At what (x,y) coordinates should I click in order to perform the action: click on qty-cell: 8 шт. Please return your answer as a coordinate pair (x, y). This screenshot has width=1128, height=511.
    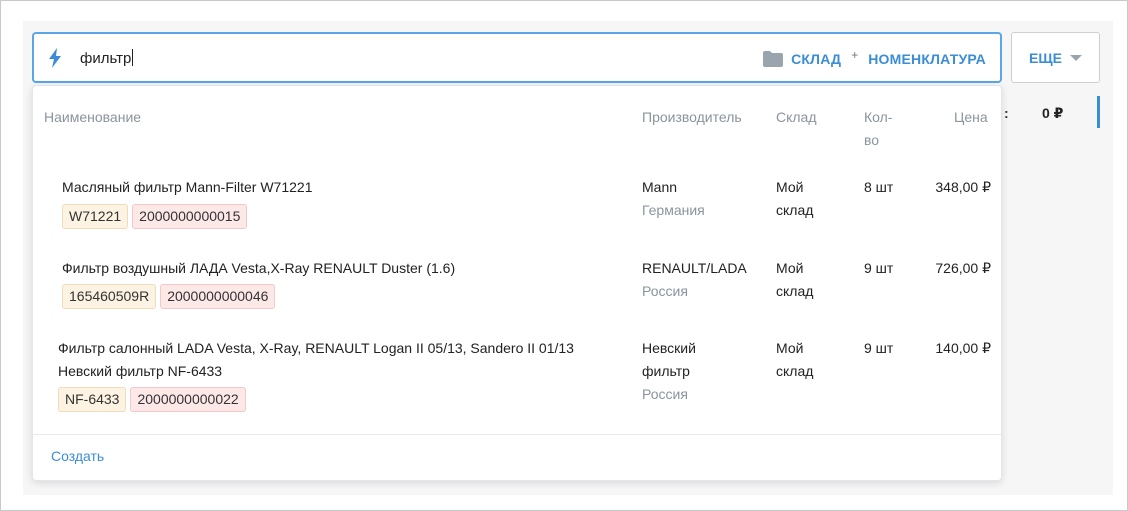
    Looking at the image, I should click on (879, 187).